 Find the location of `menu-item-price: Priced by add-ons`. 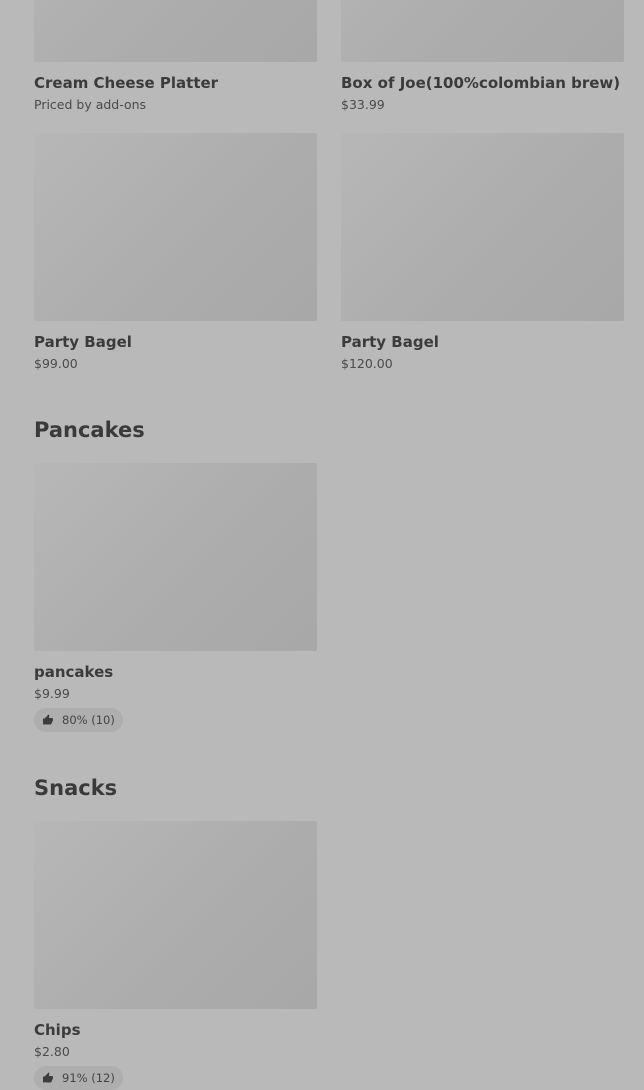

menu-item-price: Priced by add-ons is located at coordinates (90, 104).